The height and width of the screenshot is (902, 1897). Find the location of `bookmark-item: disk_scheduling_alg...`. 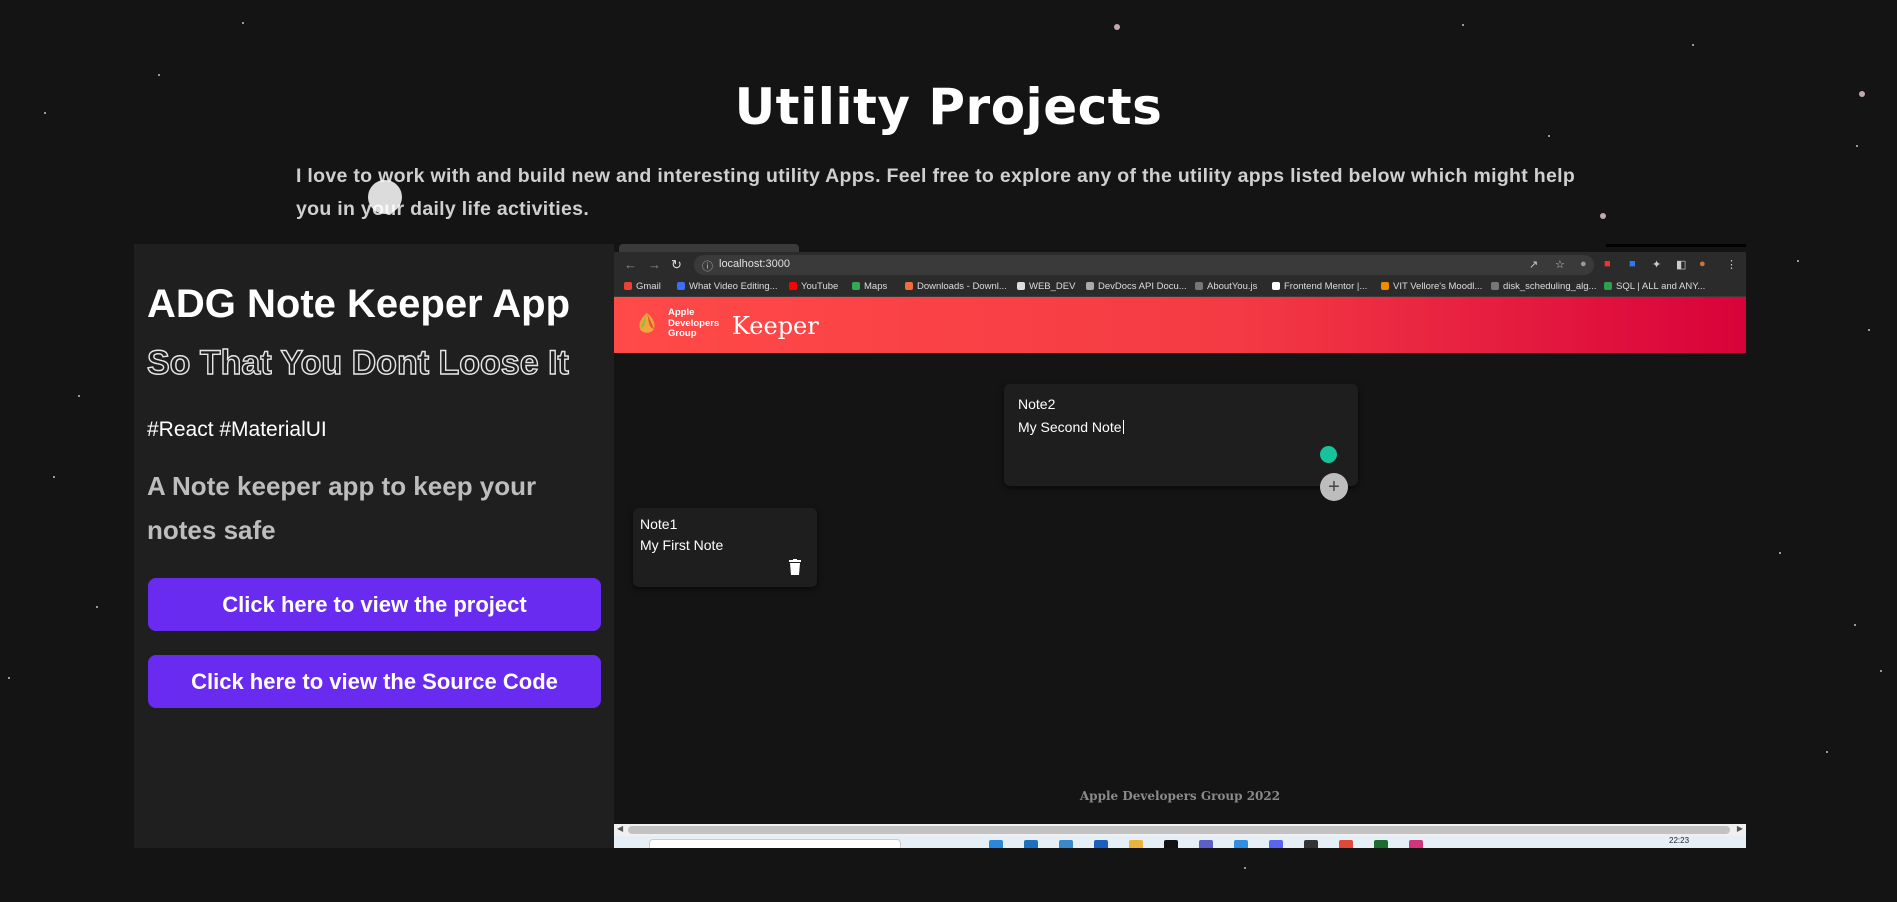

bookmark-item: disk_scheduling_alg... is located at coordinates (1543, 286).